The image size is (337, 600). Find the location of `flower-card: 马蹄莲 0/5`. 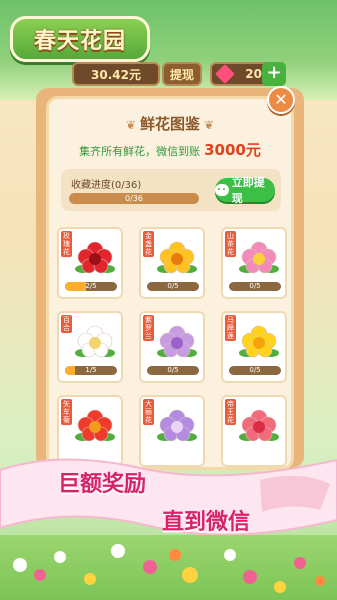

flower-card: 马蹄莲 0/5 is located at coordinates (254, 347).